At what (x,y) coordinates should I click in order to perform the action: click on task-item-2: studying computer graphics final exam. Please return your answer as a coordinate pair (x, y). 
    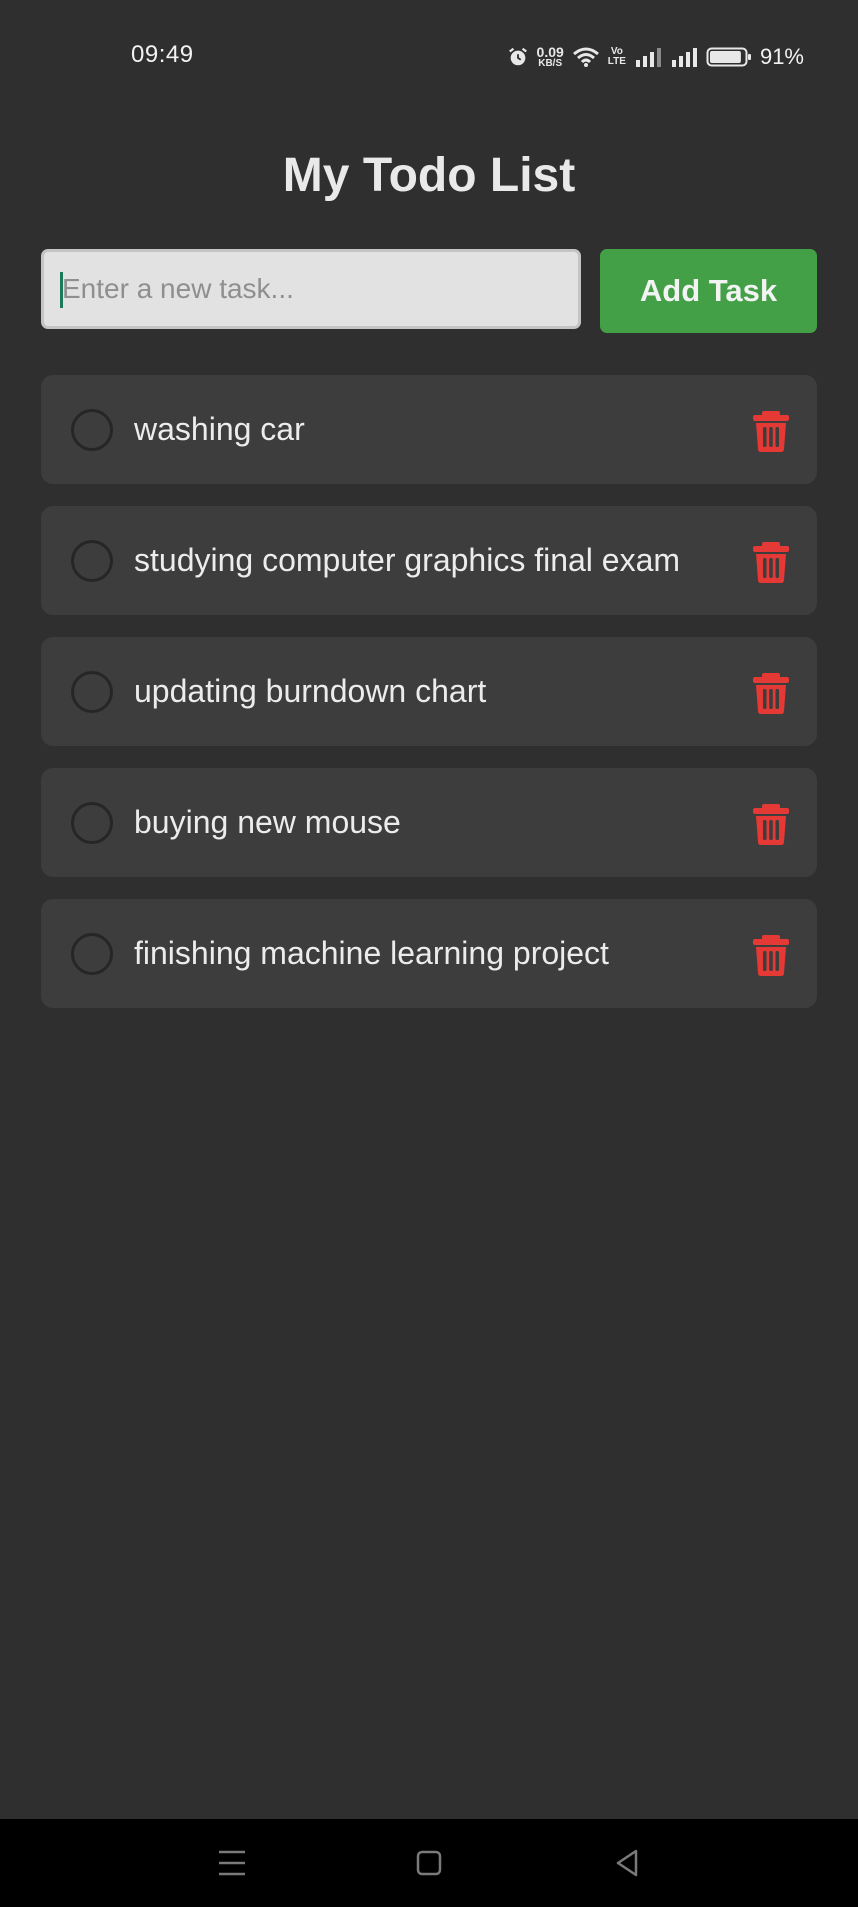
    Looking at the image, I should click on (429, 560).